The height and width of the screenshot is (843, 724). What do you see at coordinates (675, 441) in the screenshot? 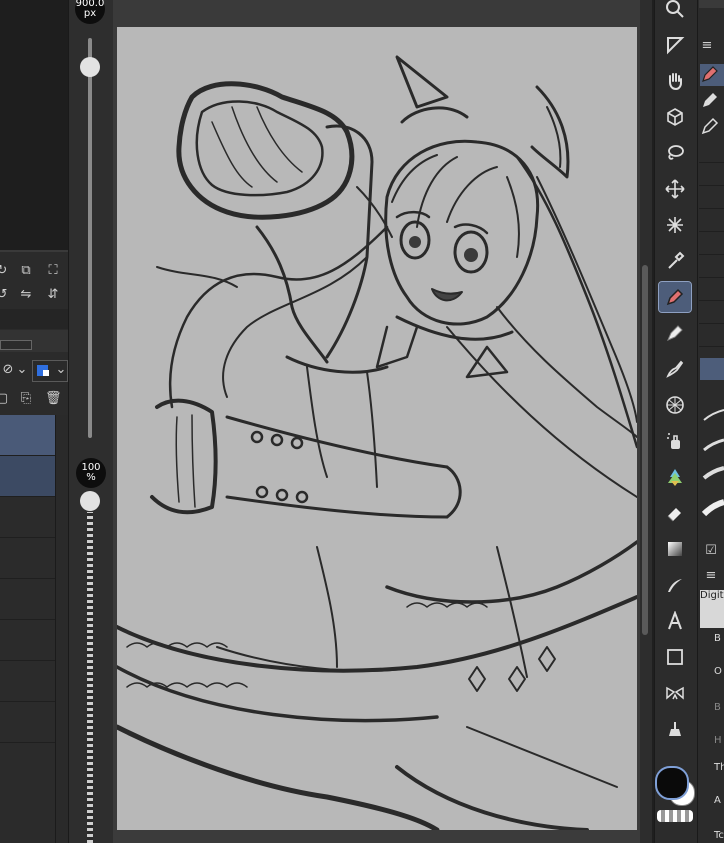
I see `airbrush-tool-icon` at bounding box center [675, 441].